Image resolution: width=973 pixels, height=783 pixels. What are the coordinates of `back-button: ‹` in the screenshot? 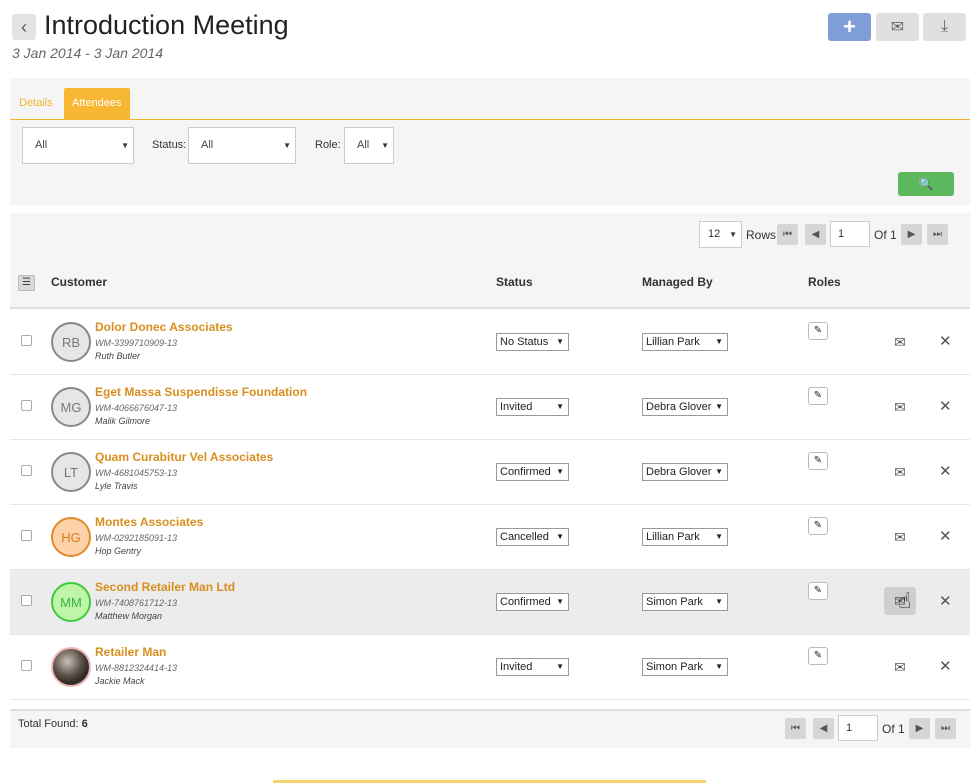 It's located at (24, 27).